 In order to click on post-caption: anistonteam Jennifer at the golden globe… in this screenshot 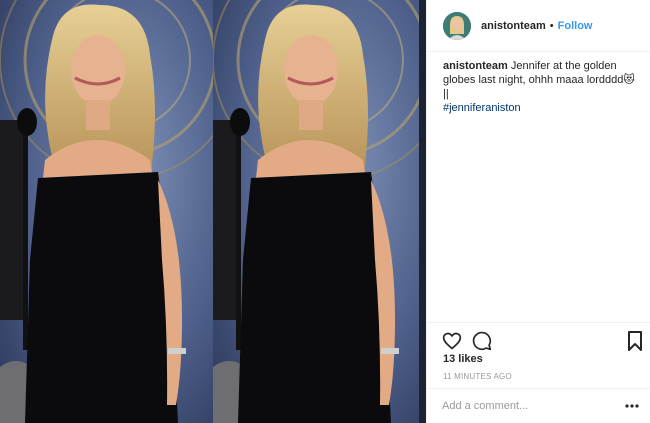, I will do `click(543, 87)`.